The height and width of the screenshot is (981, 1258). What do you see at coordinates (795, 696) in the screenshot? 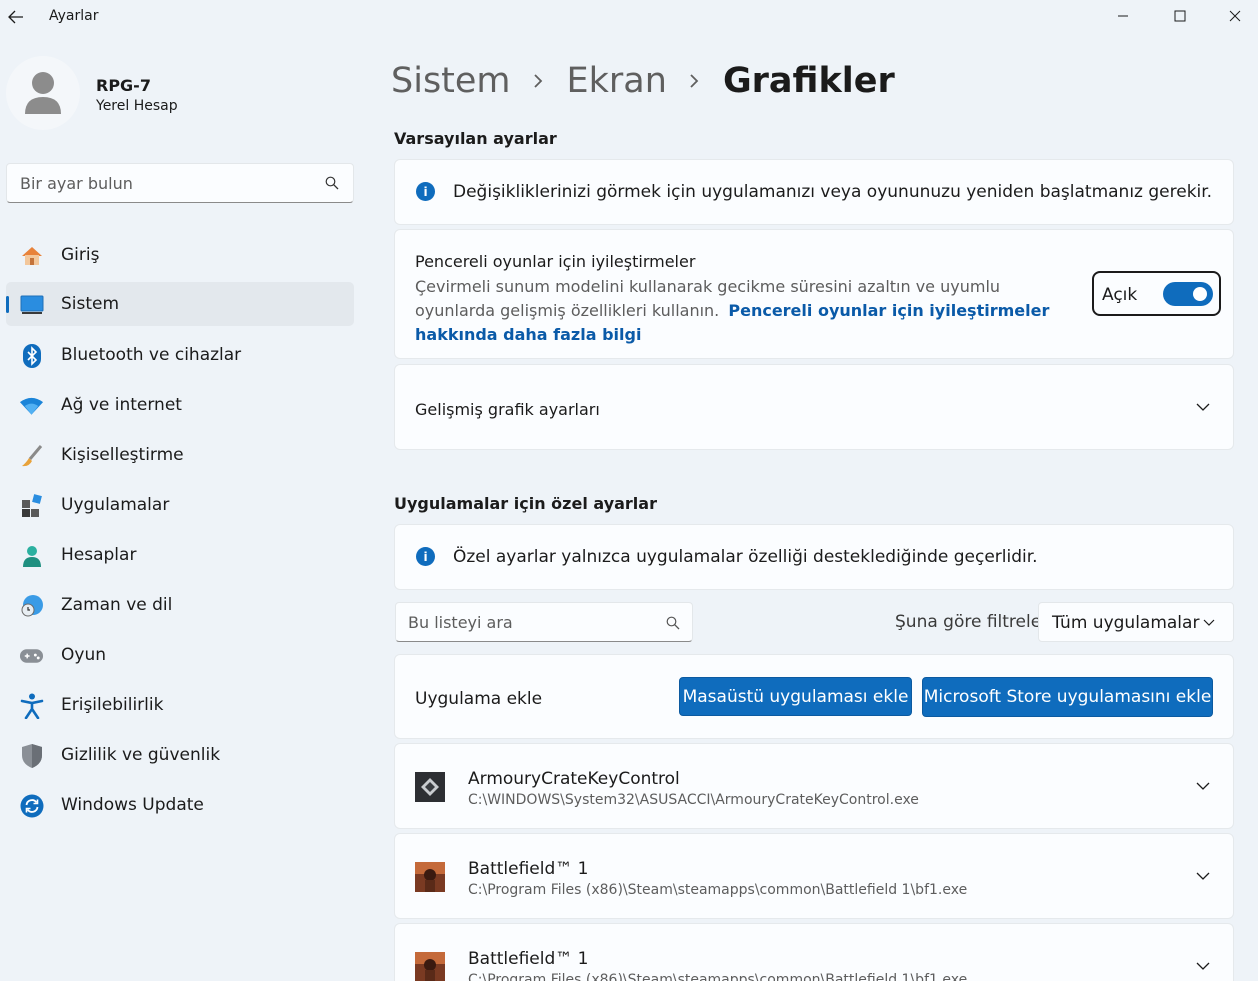
I see `add-desktop-app-button: Masaüstü uygulaması ekle` at bounding box center [795, 696].